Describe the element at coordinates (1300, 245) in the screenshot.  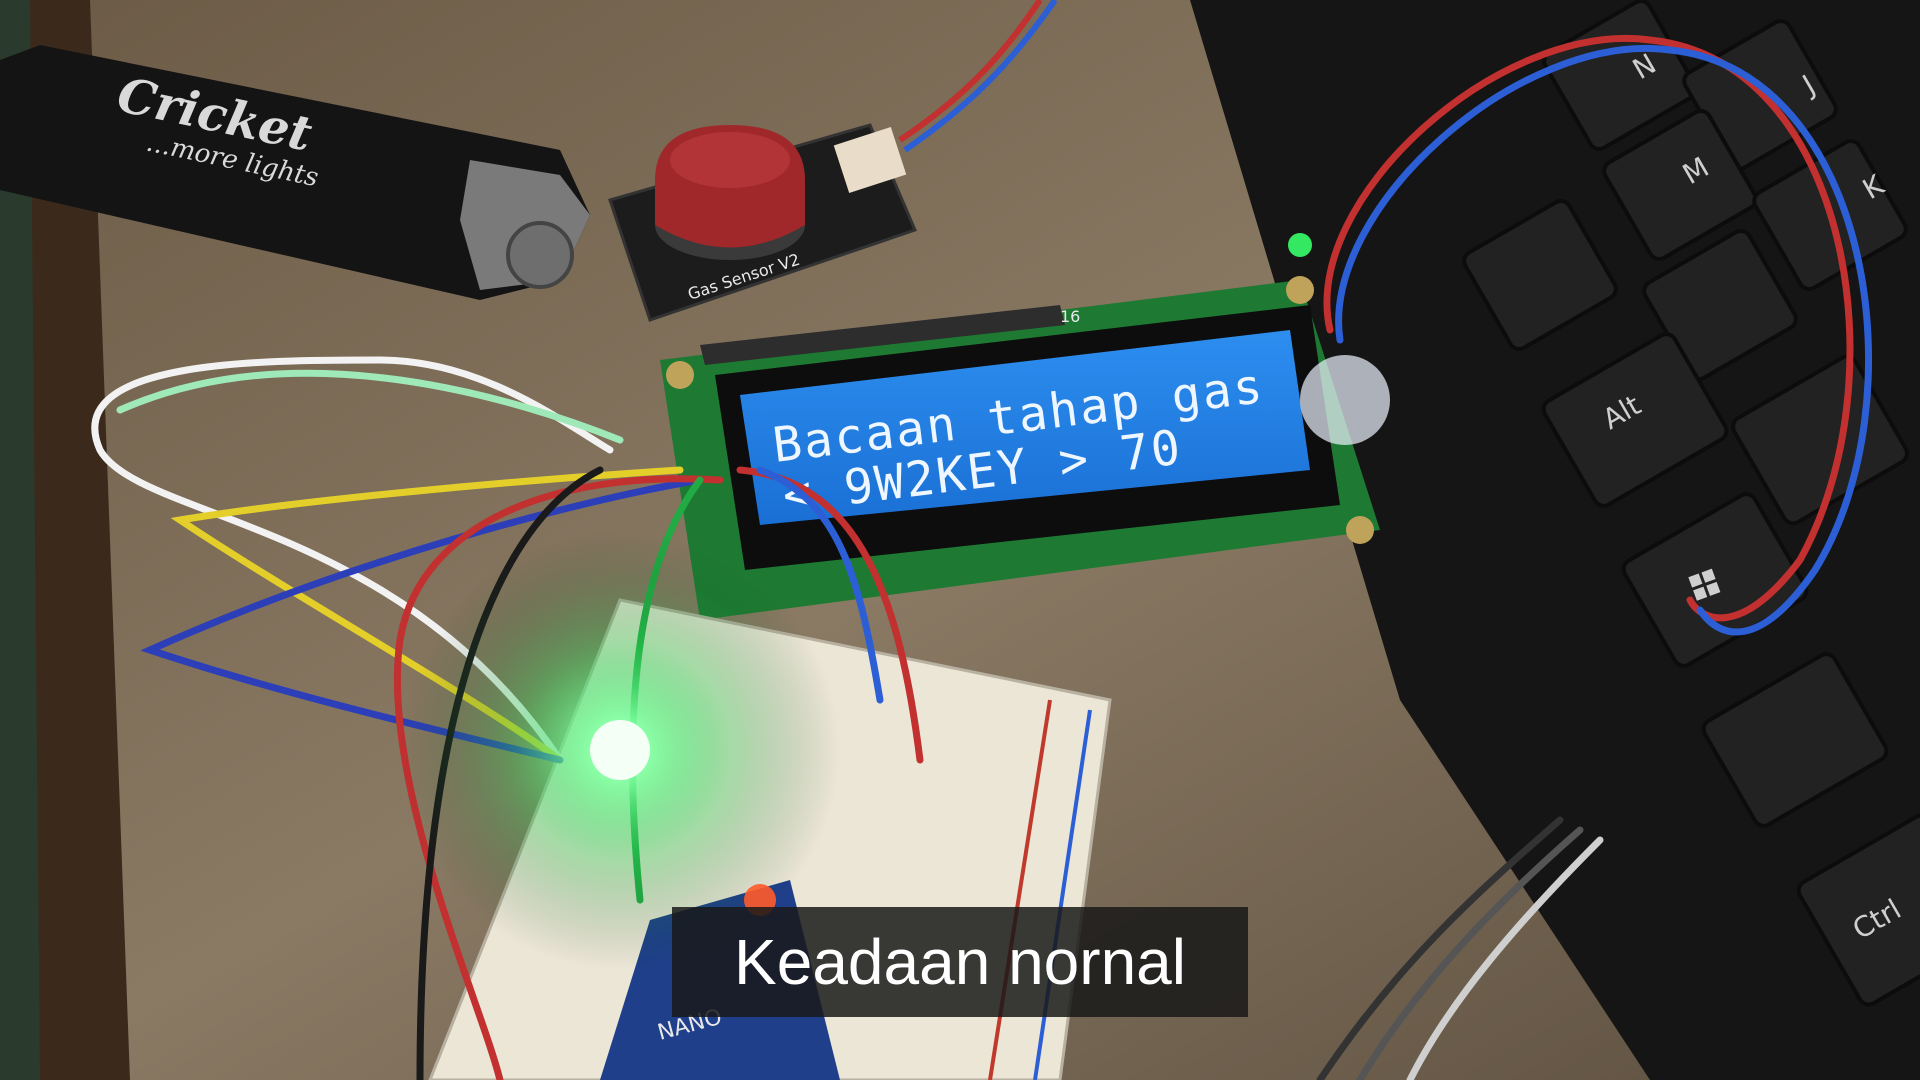
I see `small-green-led` at that location.